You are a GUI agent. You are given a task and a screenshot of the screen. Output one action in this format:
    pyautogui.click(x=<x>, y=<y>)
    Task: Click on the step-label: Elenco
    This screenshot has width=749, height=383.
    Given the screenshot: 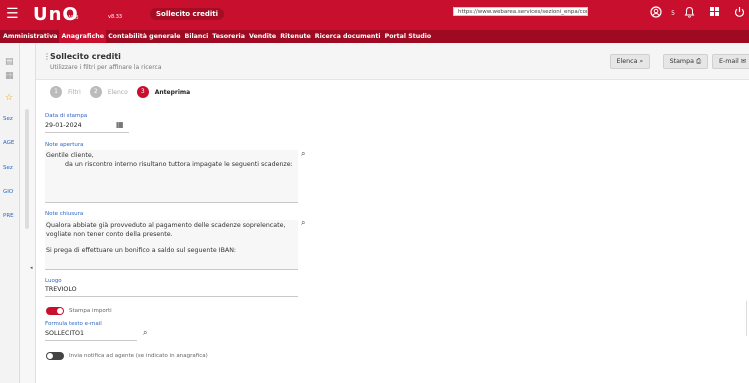 What is the action you would take?
    pyautogui.click(x=117, y=92)
    